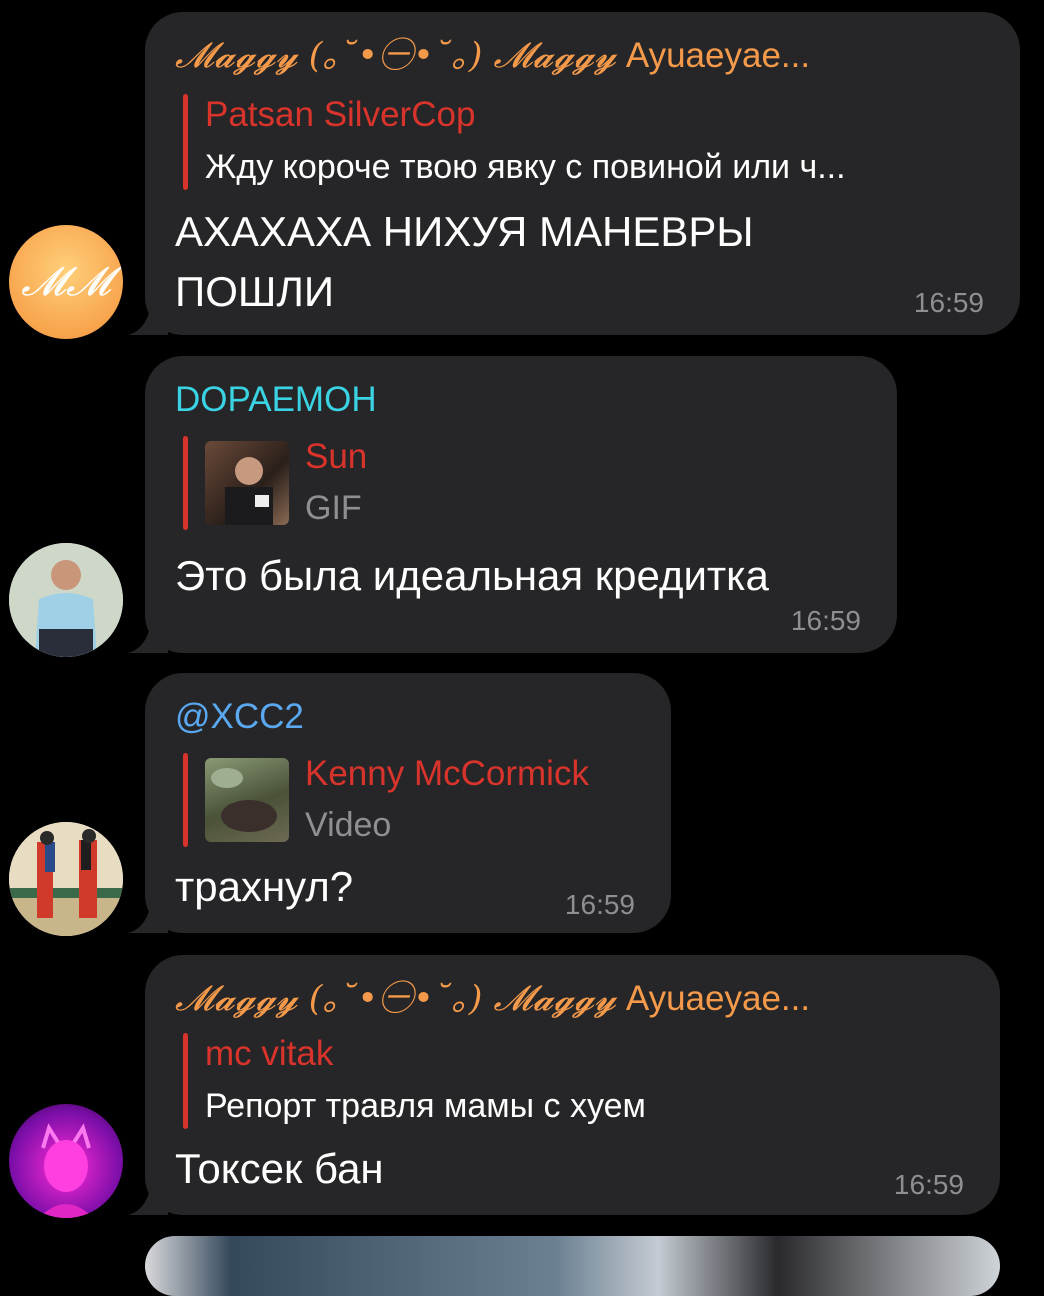 The image size is (1044, 1296). I want to click on reply-type: GIF, so click(333, 508).